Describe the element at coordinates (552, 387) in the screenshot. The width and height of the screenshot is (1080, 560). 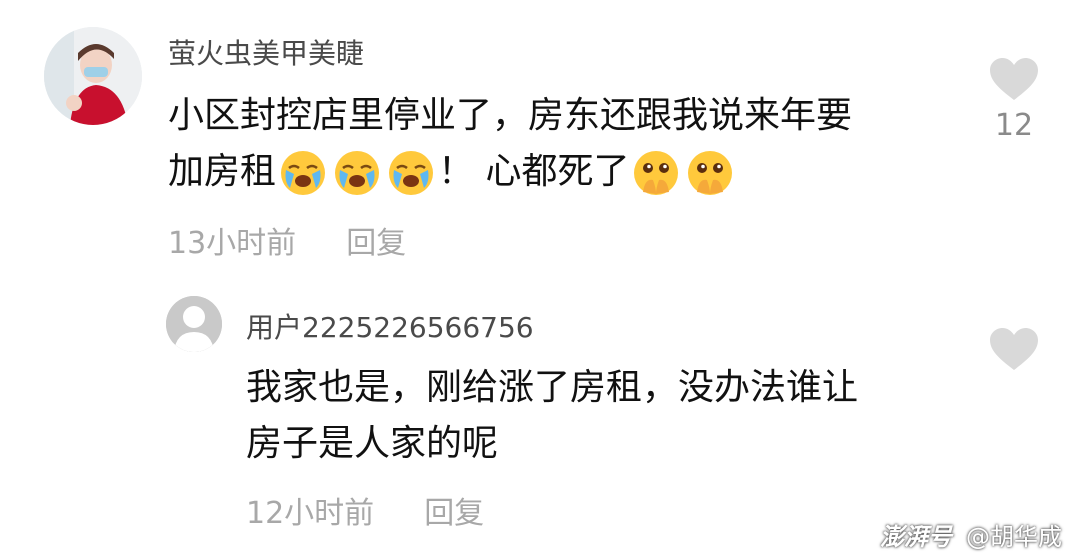
I see `comment-text-line: 我家也是，刚给涨了房租，没办法谁让` at that location.